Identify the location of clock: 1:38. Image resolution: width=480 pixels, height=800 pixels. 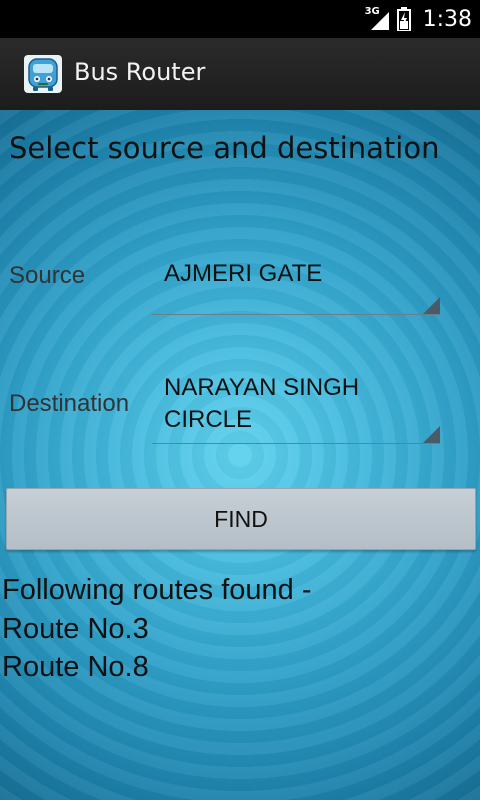
(447, 19).